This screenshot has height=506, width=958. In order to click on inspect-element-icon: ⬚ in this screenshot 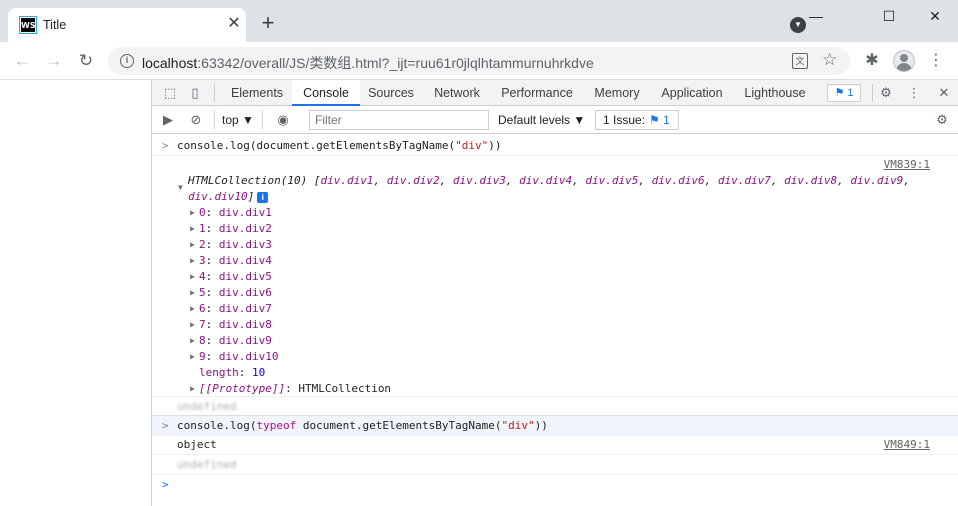, I will do `click(170, 93)`.